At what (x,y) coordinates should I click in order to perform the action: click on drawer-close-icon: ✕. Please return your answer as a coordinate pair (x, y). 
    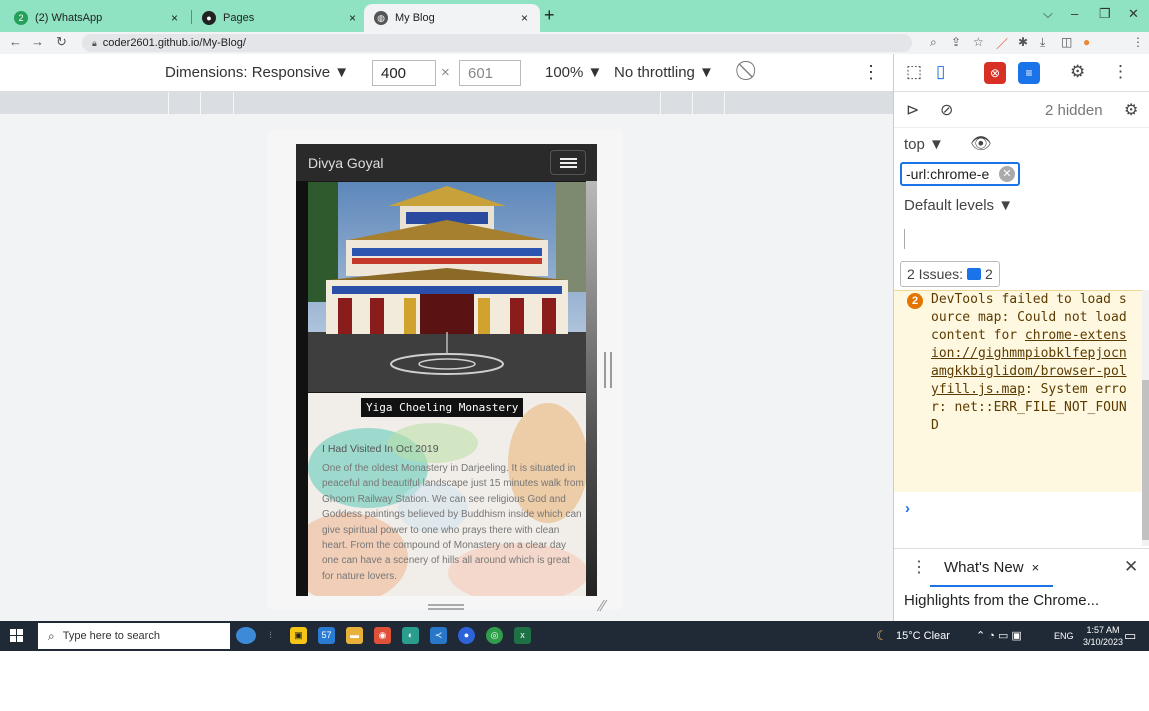
    Looking at the image, I should click on (1131, 567).